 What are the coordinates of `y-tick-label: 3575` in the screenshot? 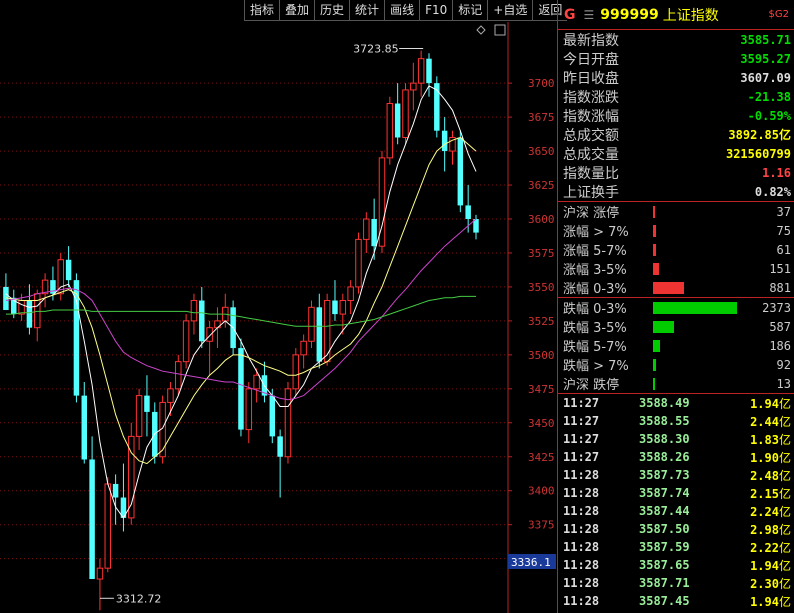 It's located at (541, 253).